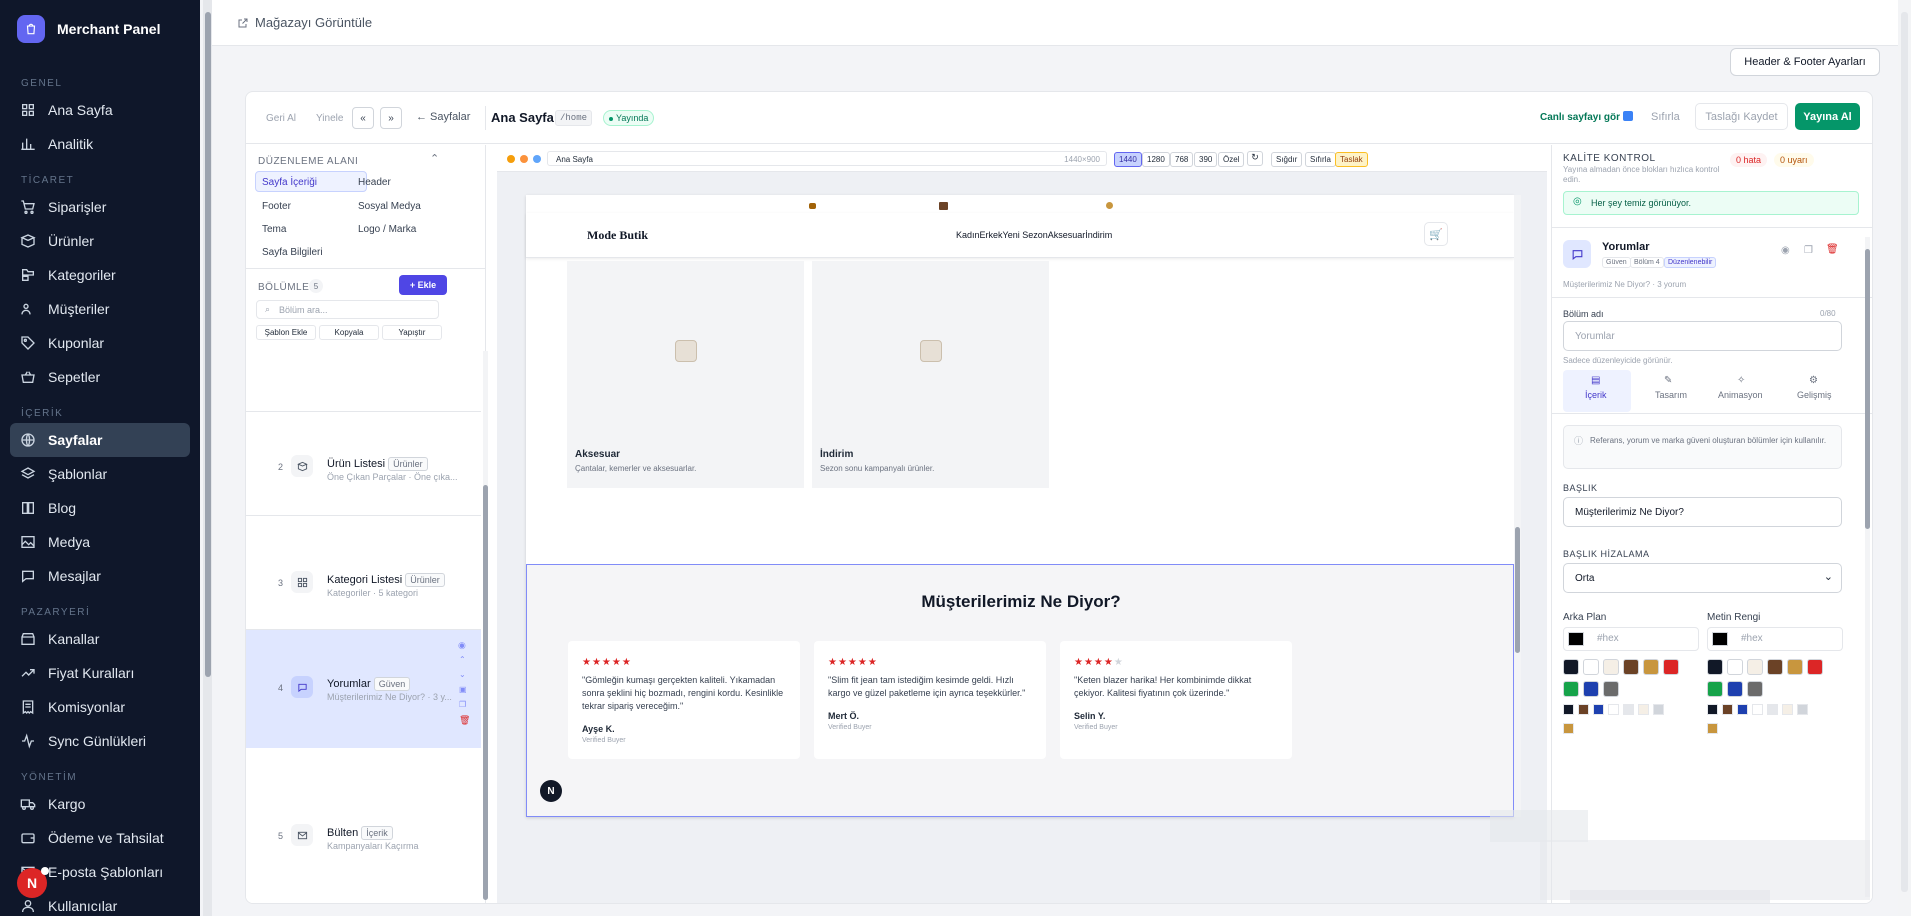  I want to click on chevron-up-icon: ⌃, so click(434, 158).